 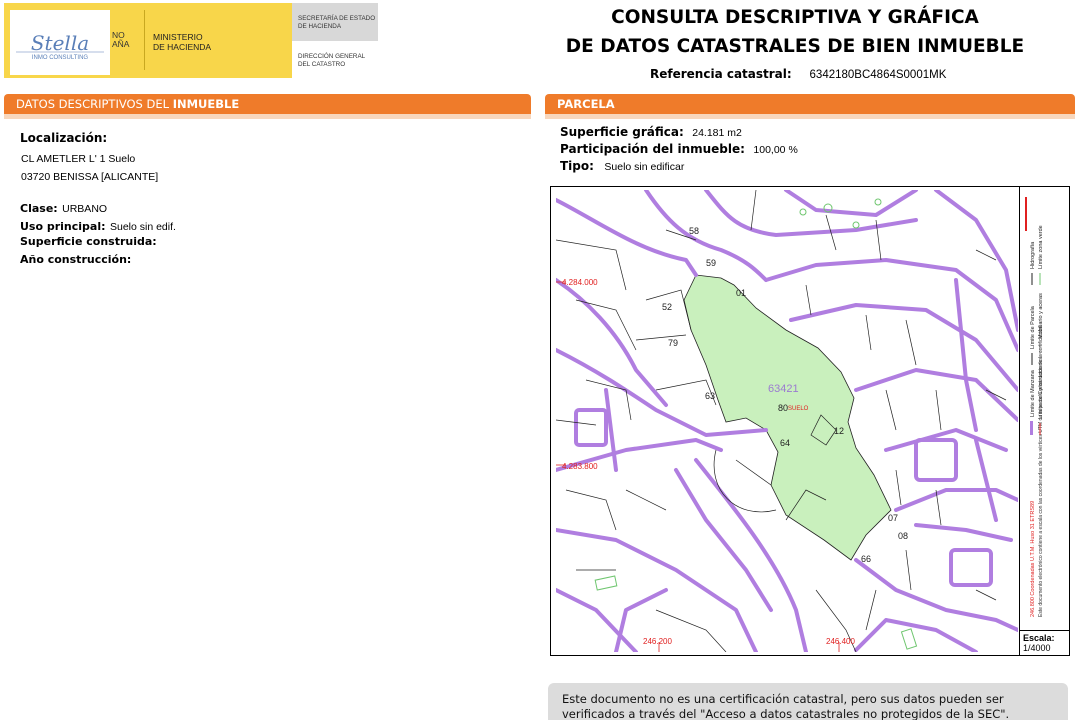 I want to click on page-title-line1: CONSULTA DESCRIPTIVA Y GRÁFICA, so click(x=795, y=17).